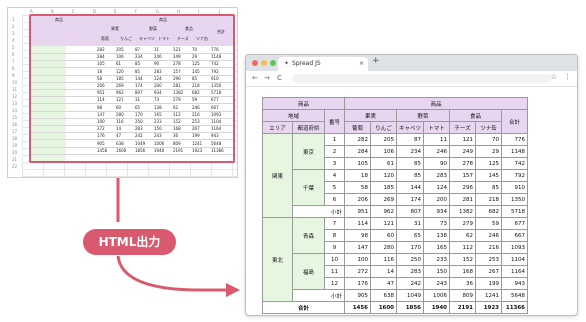 The width and height of the screenshot is (586, 322). I want to click on reload-icon: C, so click(279, 78).